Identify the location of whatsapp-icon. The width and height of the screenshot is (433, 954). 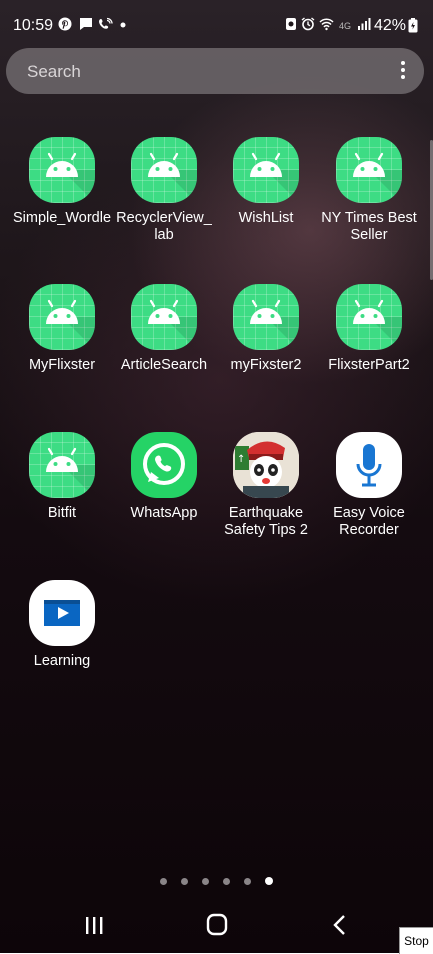
(164, 465).